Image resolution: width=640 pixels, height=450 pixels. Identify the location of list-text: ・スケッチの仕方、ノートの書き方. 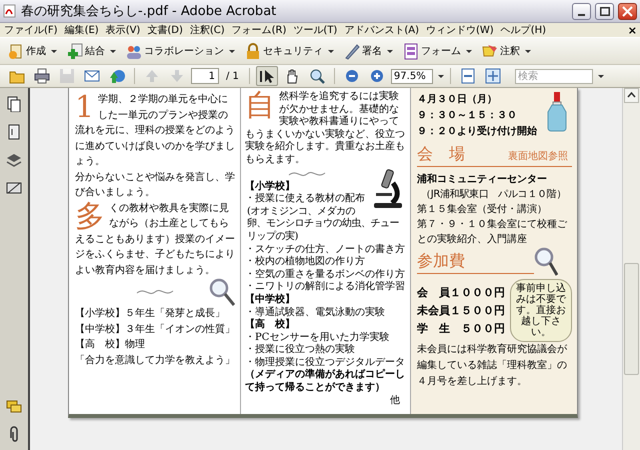
(325, 250).